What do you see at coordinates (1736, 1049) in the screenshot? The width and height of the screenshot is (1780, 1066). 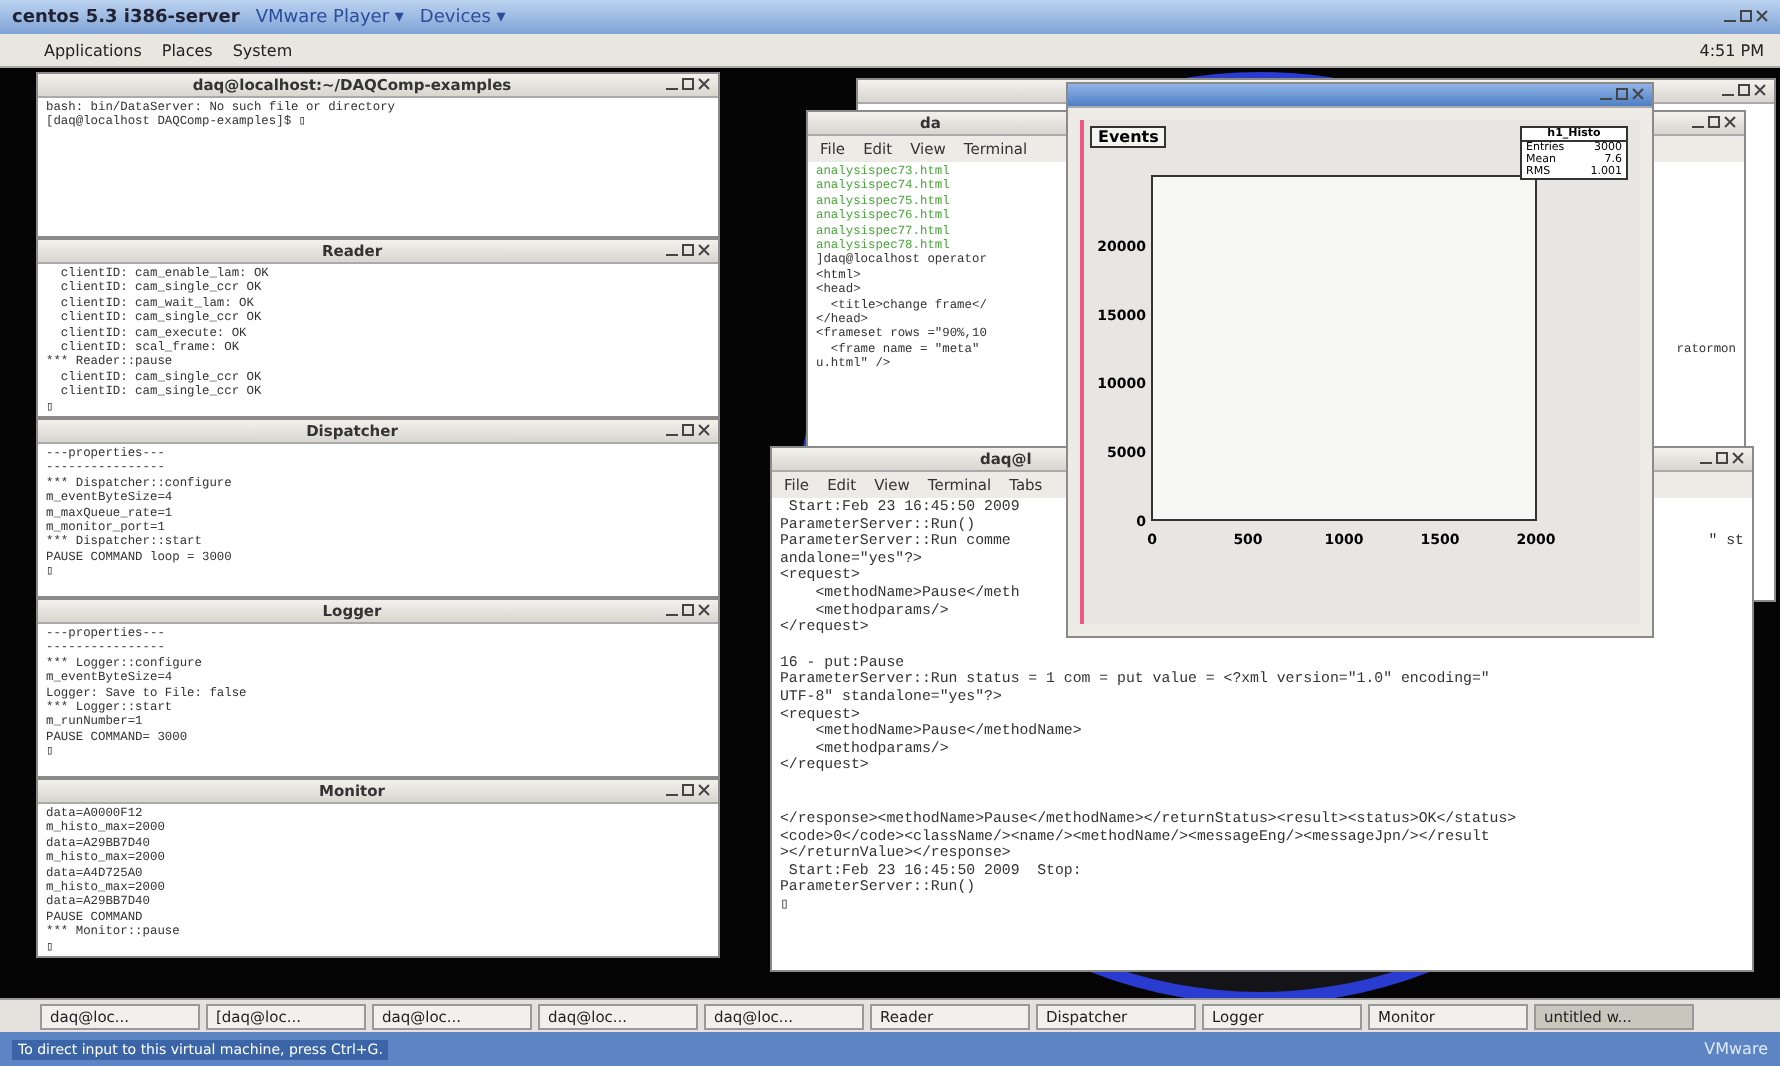 I see `brand-label: VMware` at bounding box center [1736, 1049].